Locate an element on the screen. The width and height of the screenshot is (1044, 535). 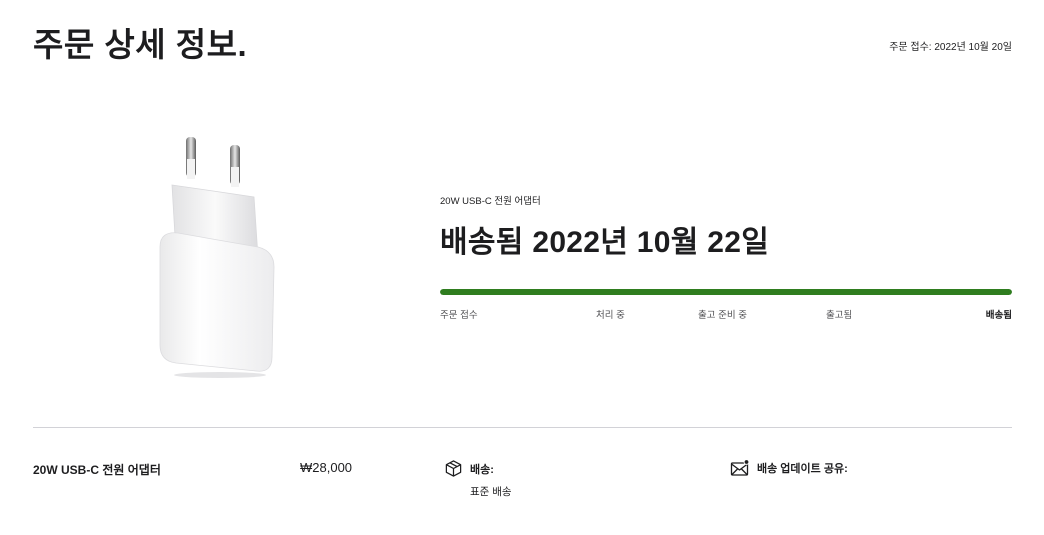
product-image is located at coordinates (215, 257).